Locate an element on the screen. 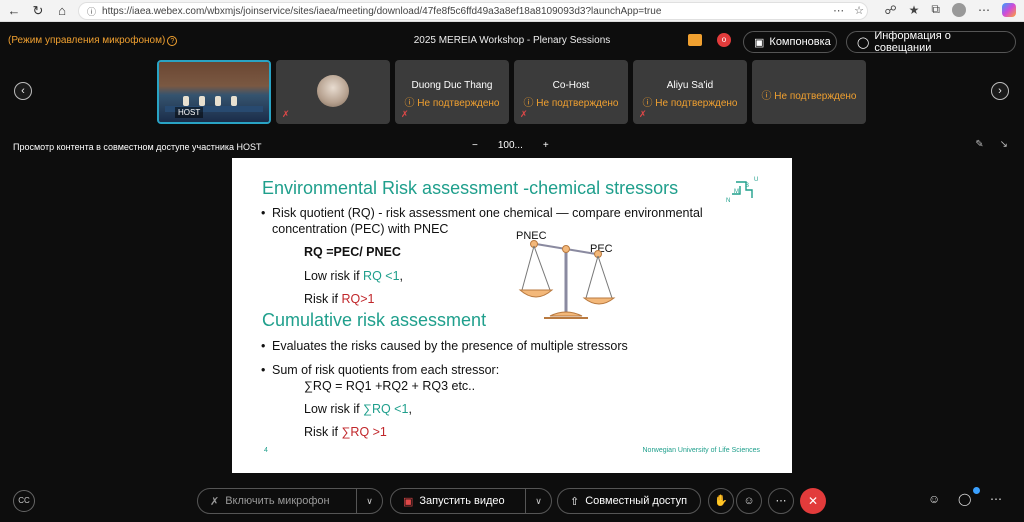 This screenshot has height=522, width=1024. low-risk-sum-line: Low risk if ∑RQ <1, is located at coordinates (358, 409).